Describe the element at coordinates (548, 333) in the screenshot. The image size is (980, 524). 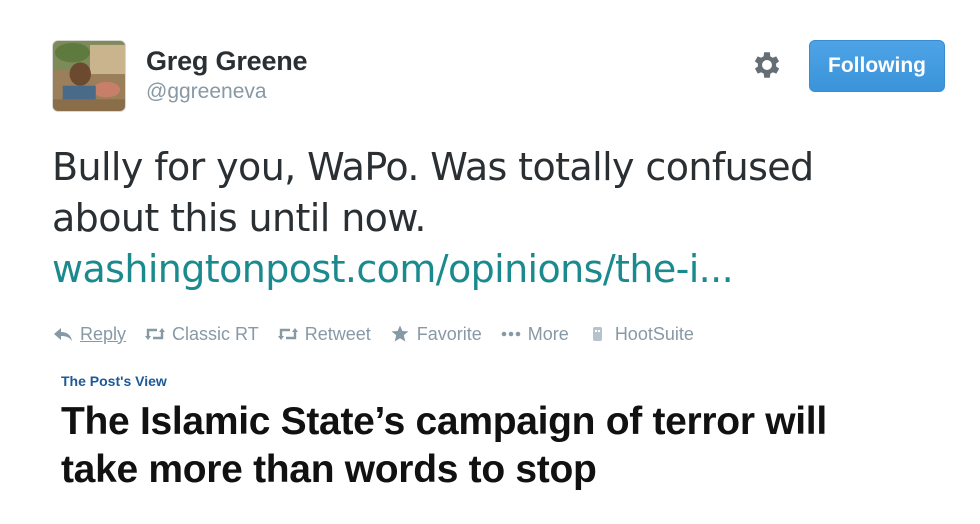
I see `more-label: More` at that location.